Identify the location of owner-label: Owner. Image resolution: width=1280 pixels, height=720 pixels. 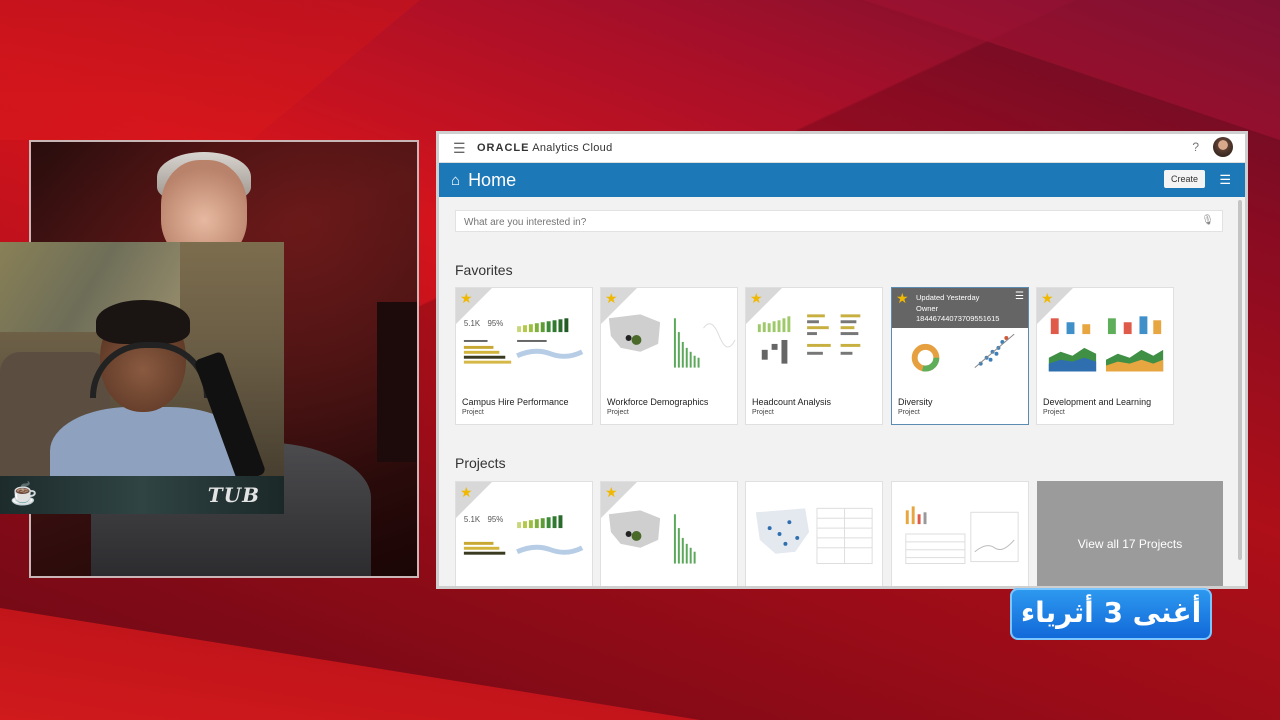
(927, 308).